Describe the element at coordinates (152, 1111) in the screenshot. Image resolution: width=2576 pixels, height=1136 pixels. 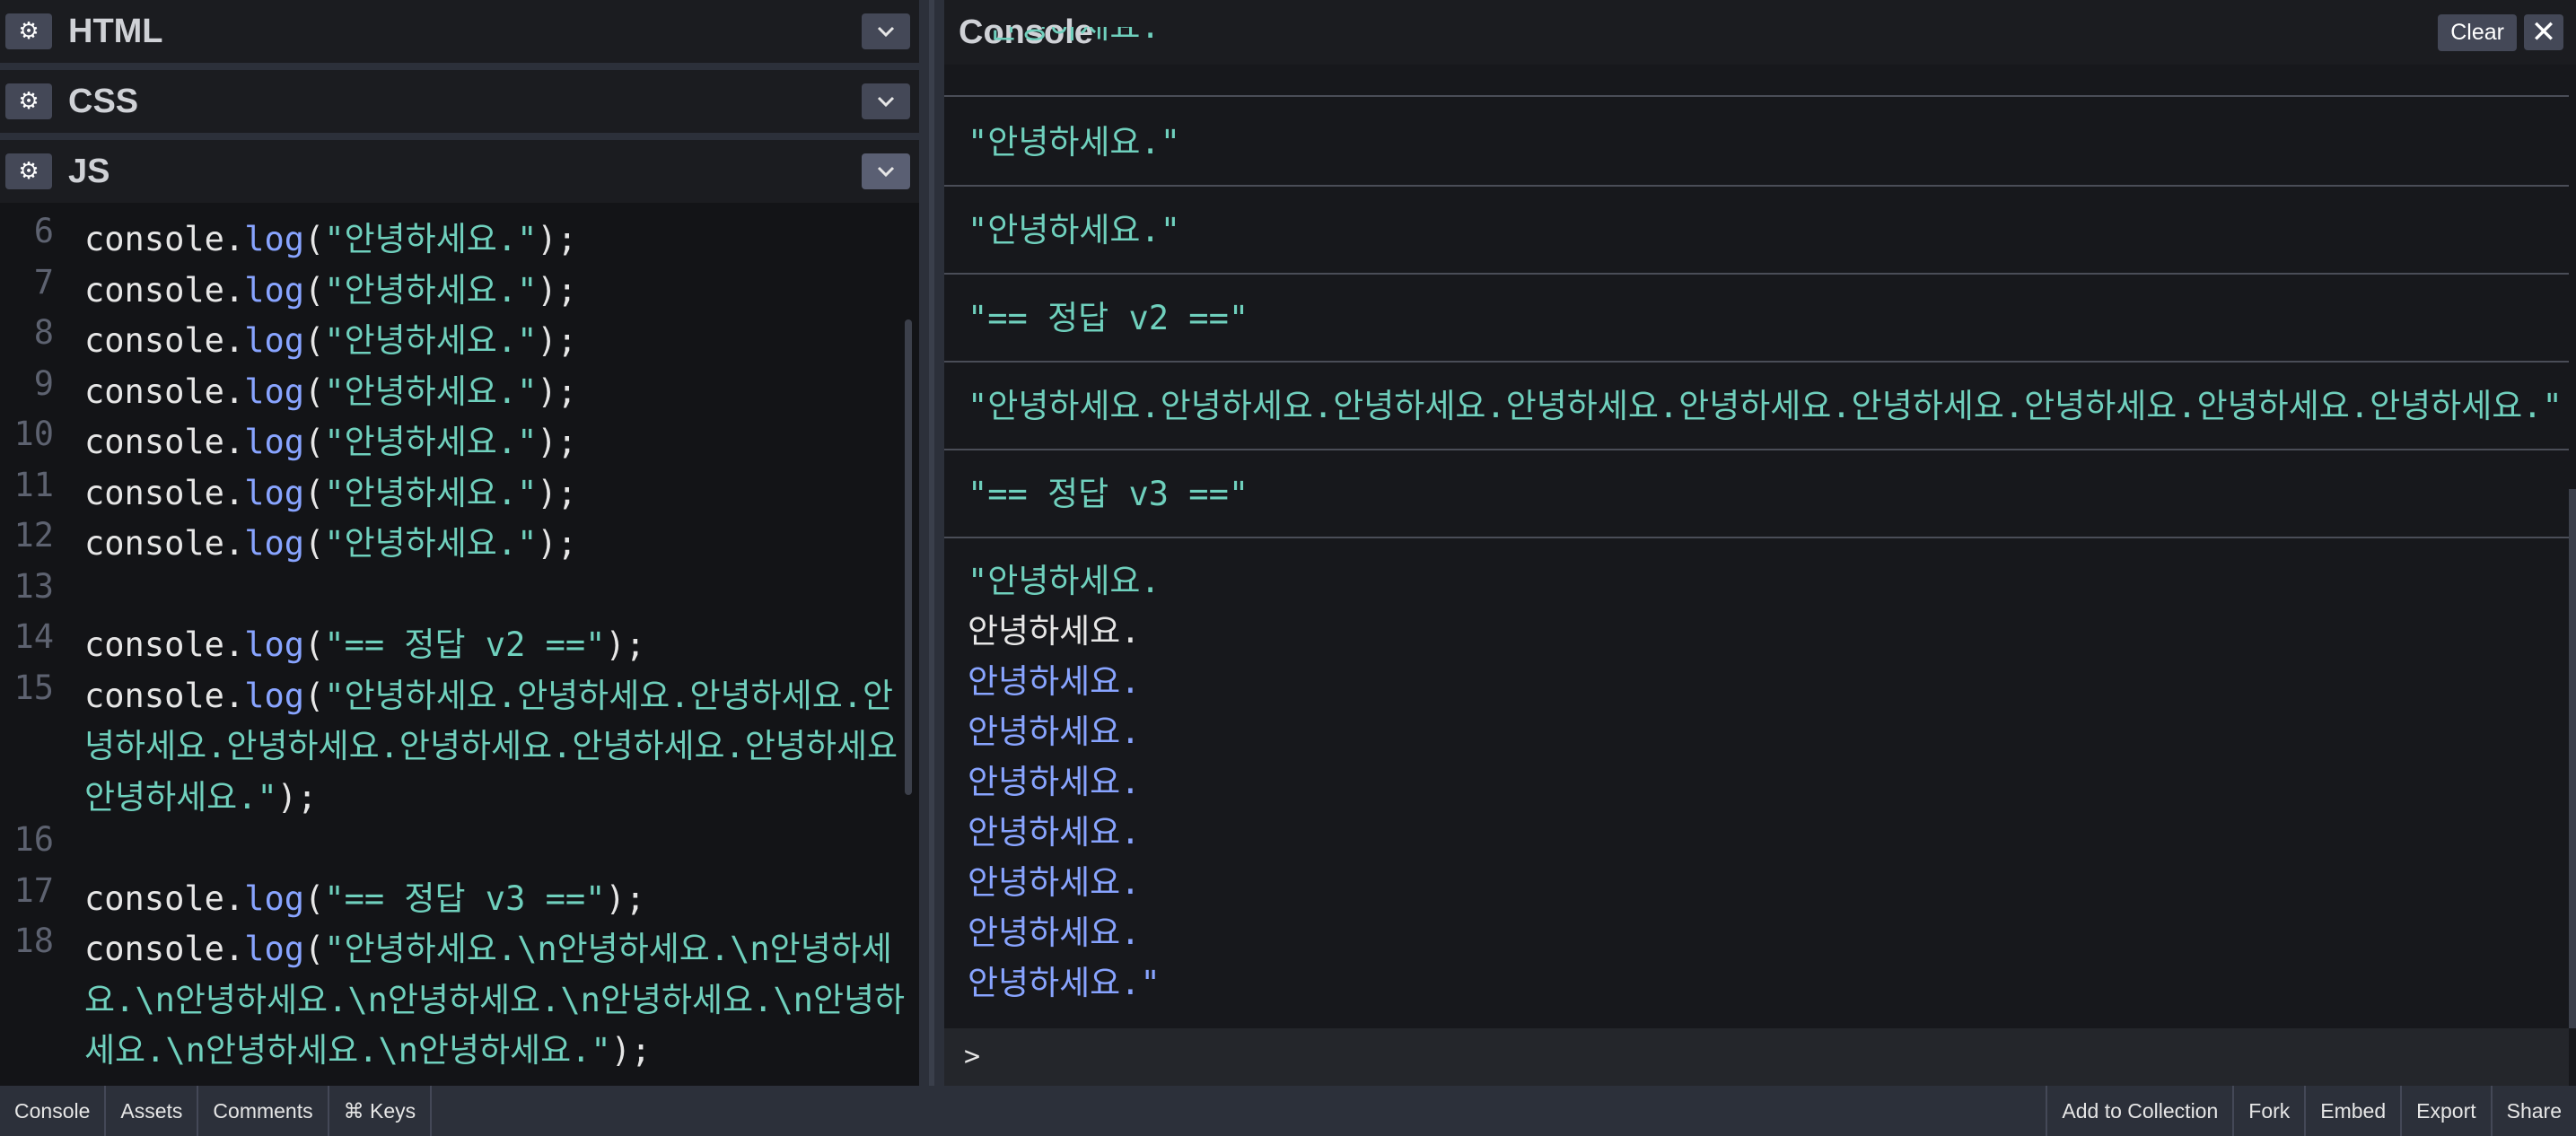
I see `footer-assets-button: Assets` at that location.